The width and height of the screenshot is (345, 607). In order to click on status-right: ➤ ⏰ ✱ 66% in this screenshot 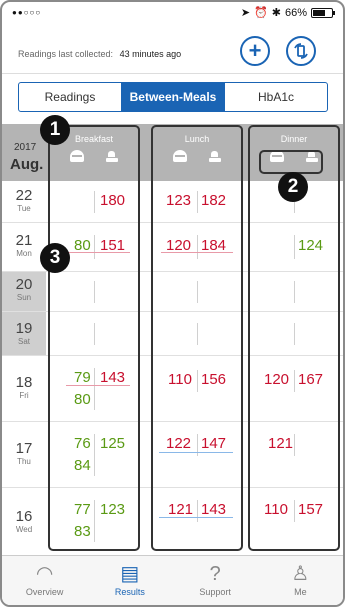, I will do `click(287, 12)`.